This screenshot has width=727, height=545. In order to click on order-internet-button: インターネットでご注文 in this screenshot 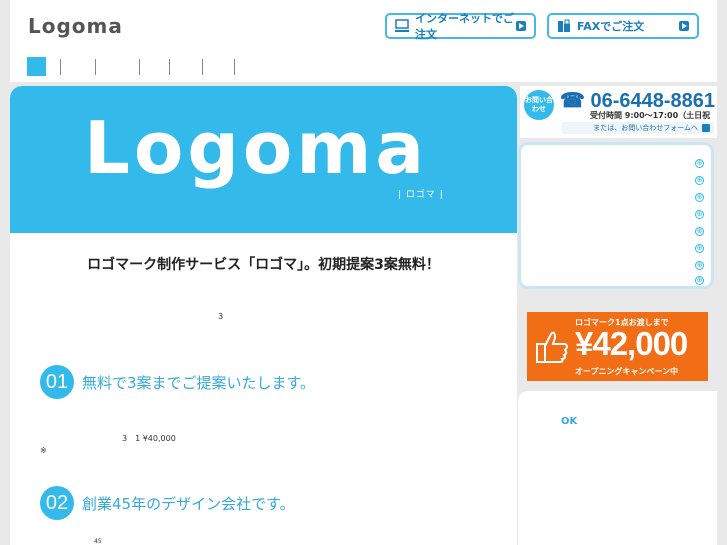, I will do `click(460, 26)`.